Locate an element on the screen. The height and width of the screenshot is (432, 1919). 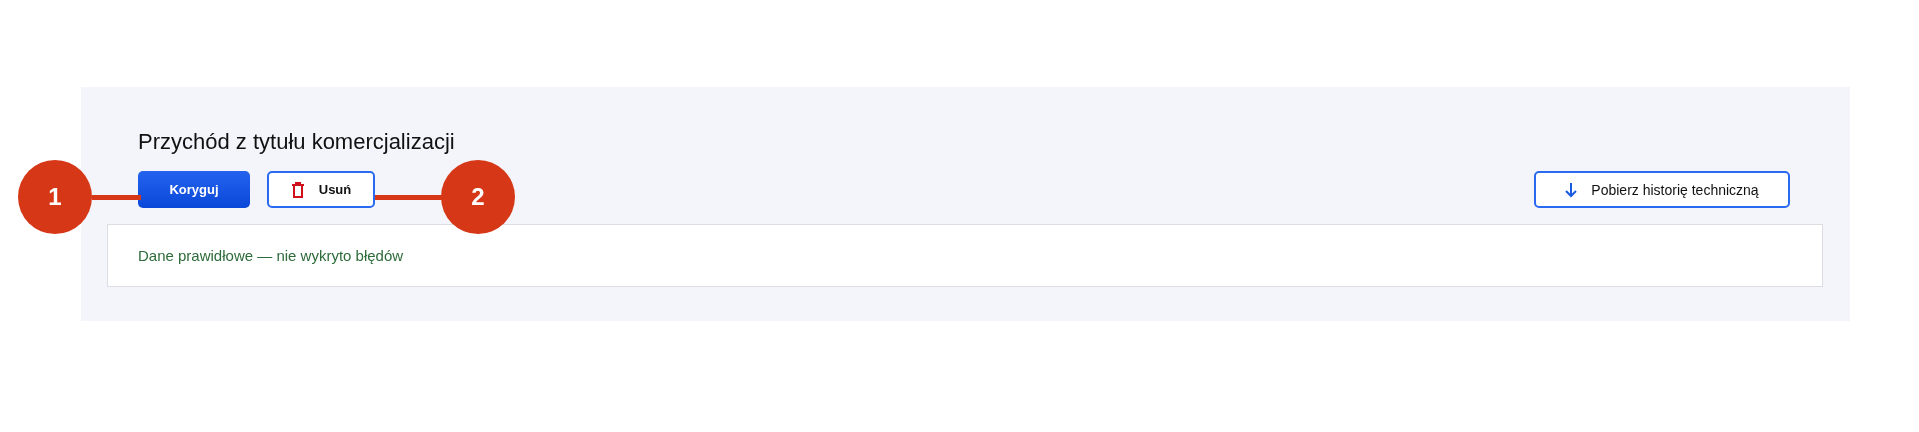
correct-button: Koryguj is located at coordinates (194, 189).